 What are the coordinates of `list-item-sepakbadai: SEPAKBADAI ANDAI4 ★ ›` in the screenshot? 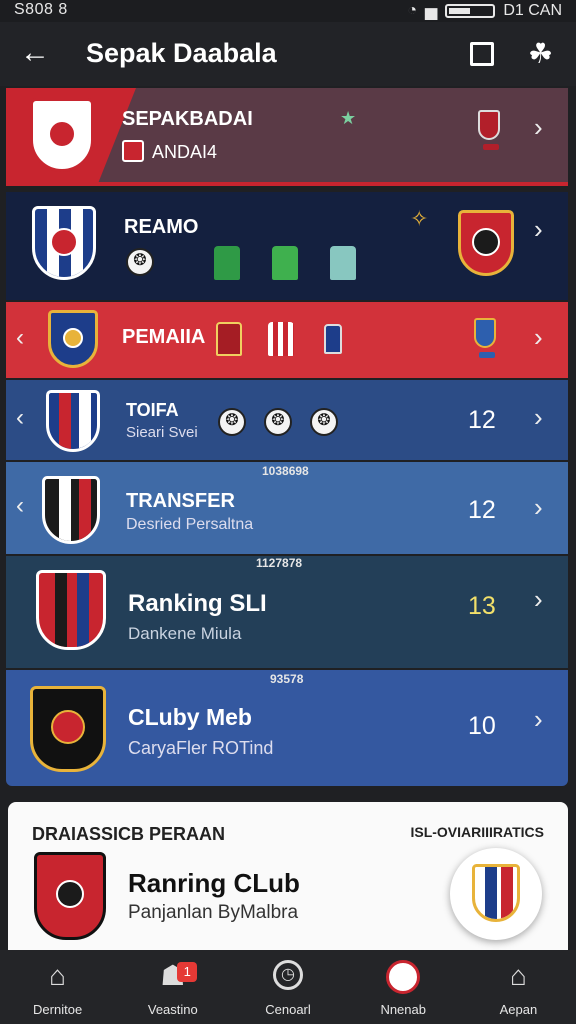 It's located at (287, 137).